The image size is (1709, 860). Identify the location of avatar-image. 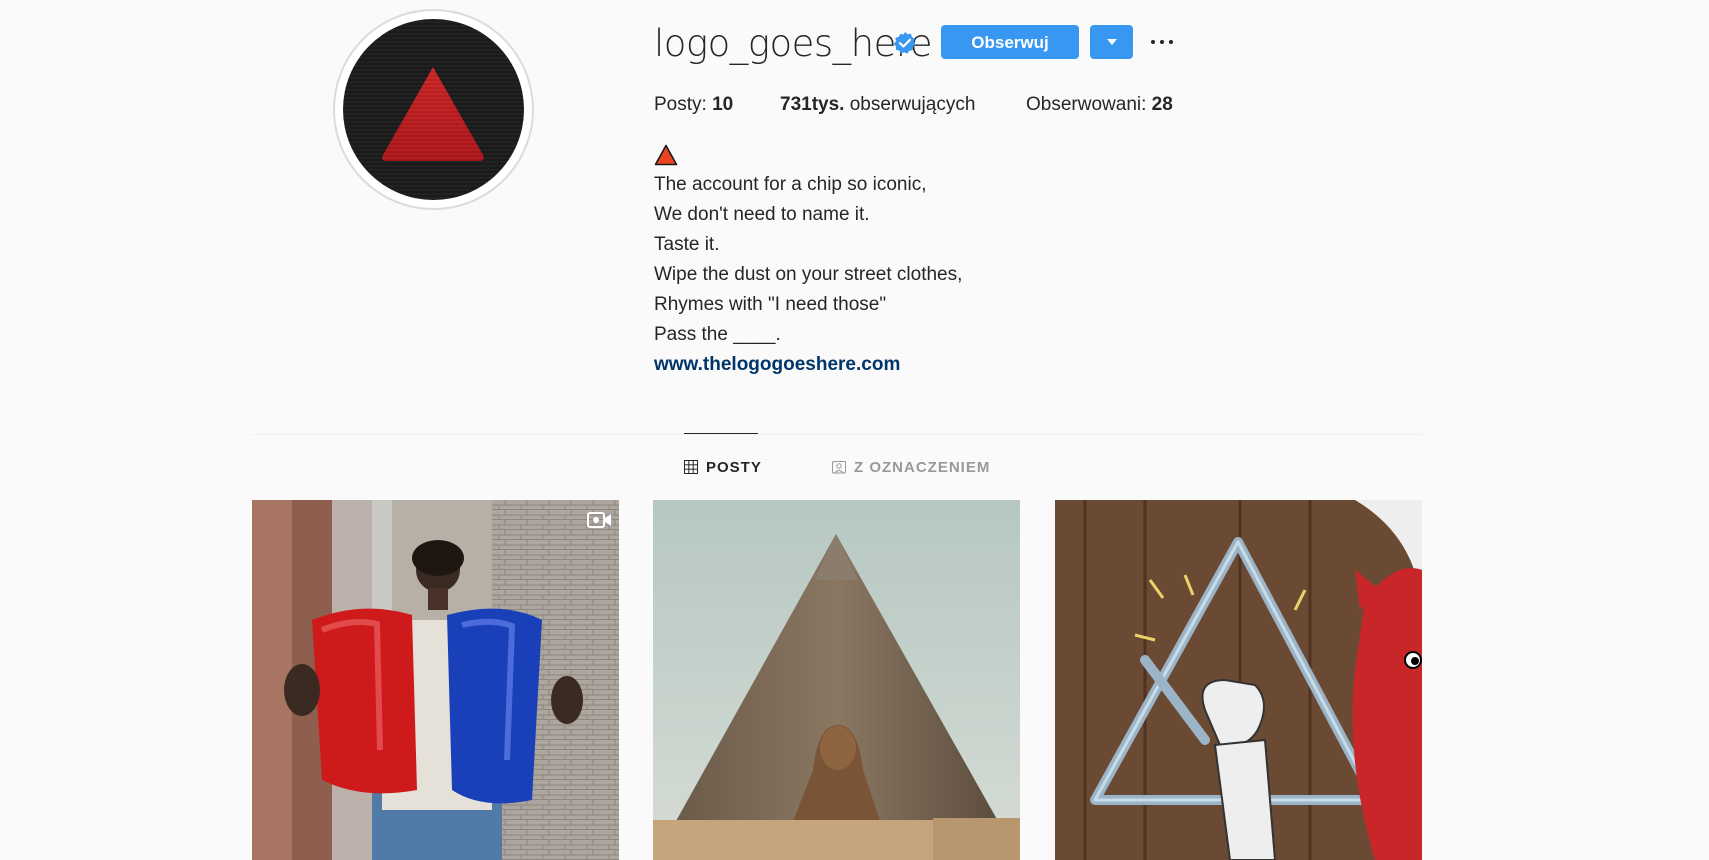
(433, 109).